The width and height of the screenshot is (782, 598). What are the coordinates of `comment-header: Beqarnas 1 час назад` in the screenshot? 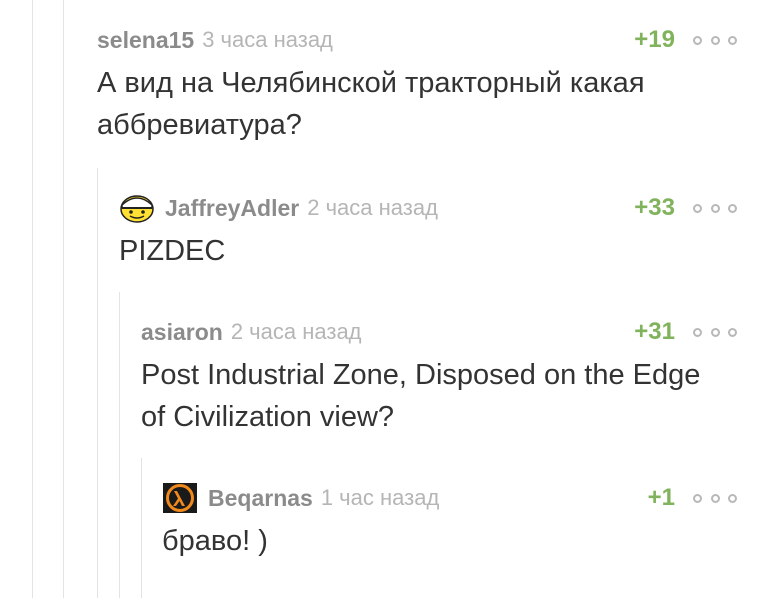 It's located at (300, 498).